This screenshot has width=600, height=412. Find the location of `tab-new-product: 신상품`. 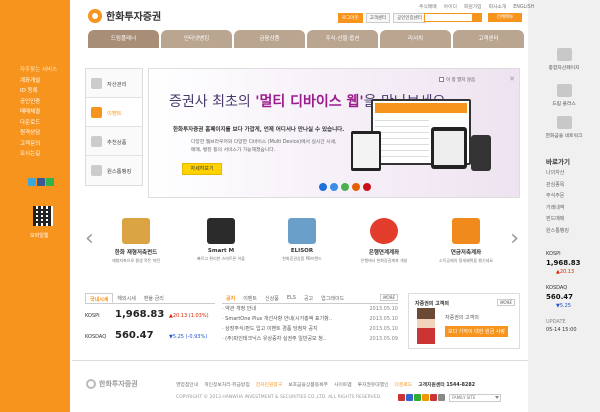

tab-new-product: 신상품 is located at coordinates (272, 298).